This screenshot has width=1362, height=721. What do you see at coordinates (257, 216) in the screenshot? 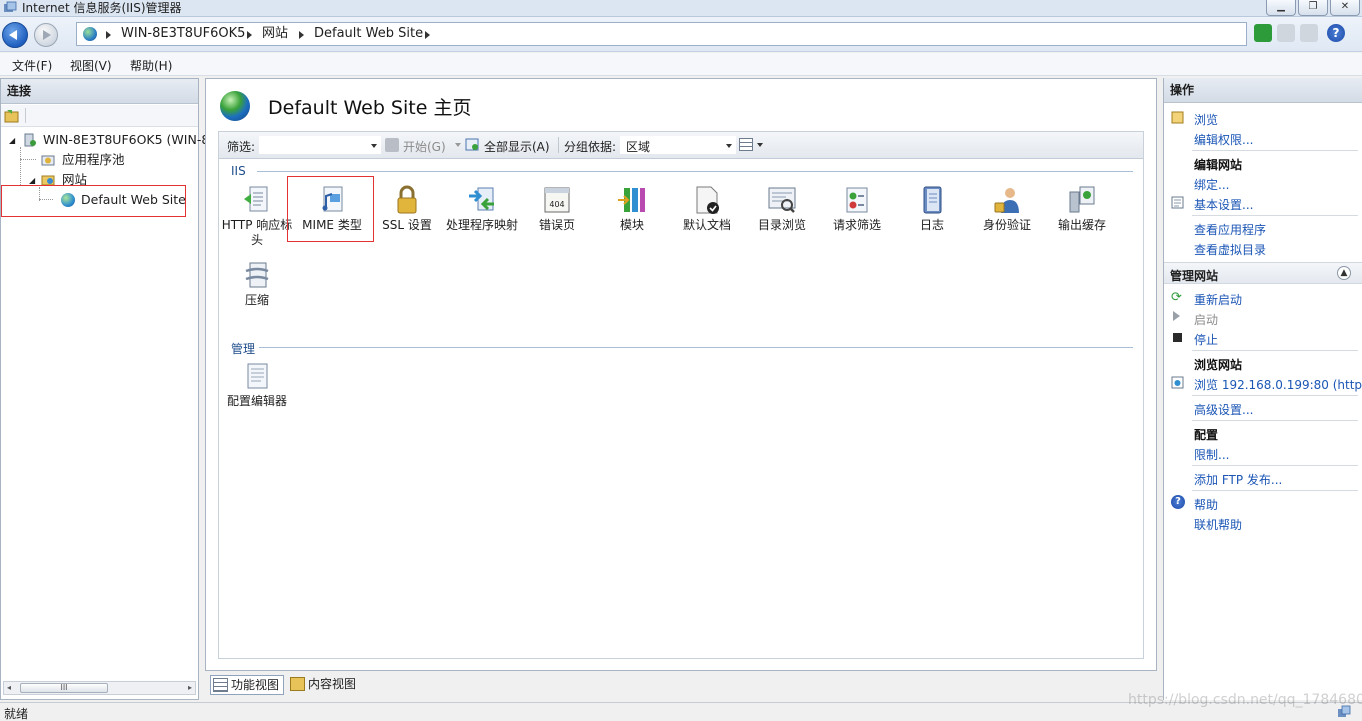
I see `feature-http-response-headers: HTTP 响应标头` at bounding box center [257, 216].